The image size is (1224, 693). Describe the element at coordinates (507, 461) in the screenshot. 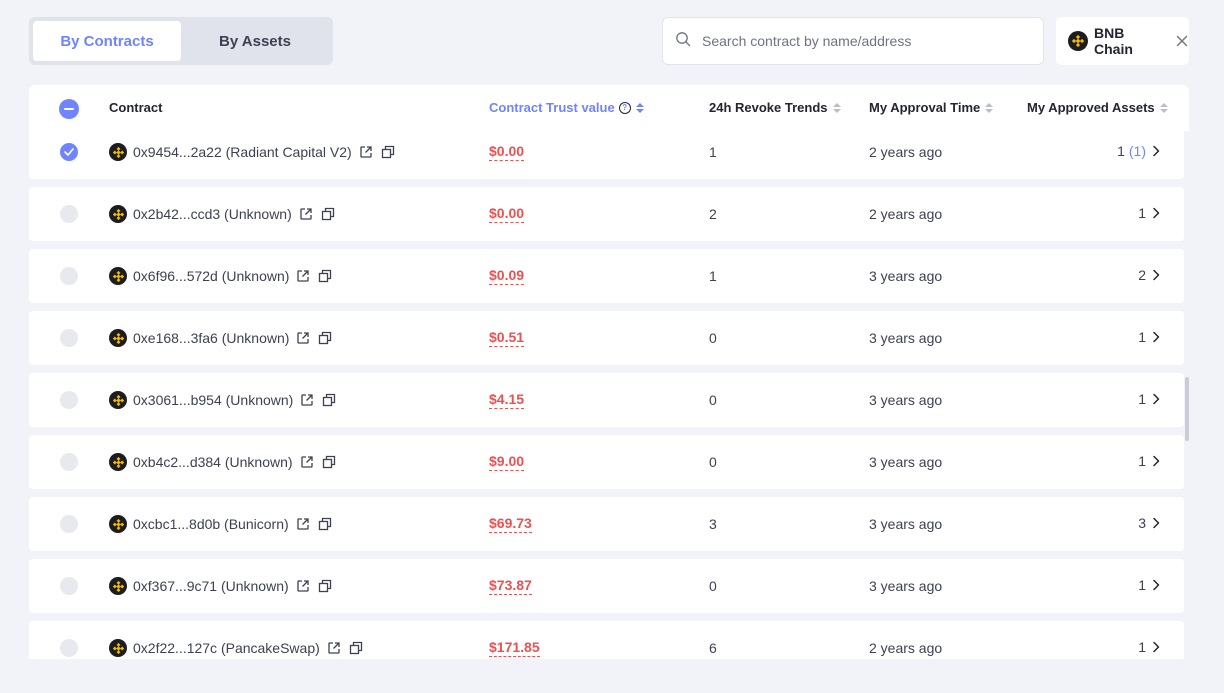

I see `trust-value: $9.00` at that location.